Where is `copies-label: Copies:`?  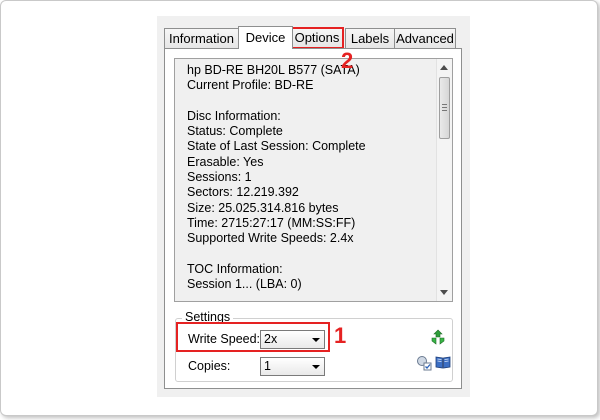
copies-label: Copies: is located at coordinates (209, 366).